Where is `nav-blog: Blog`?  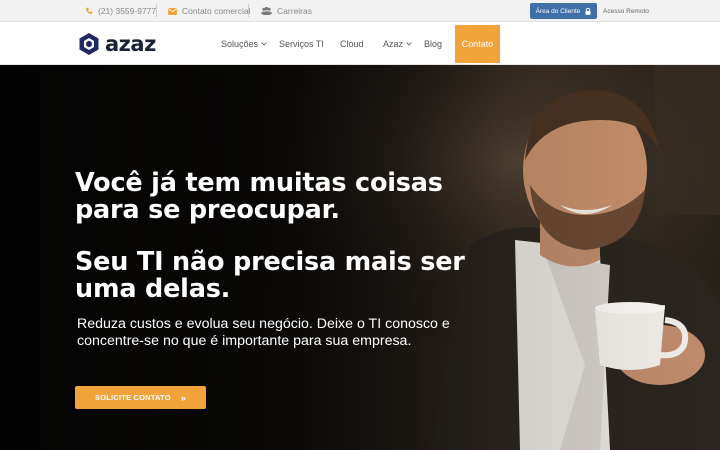
nav-blog: Blog is located at coordinates (433, 43).